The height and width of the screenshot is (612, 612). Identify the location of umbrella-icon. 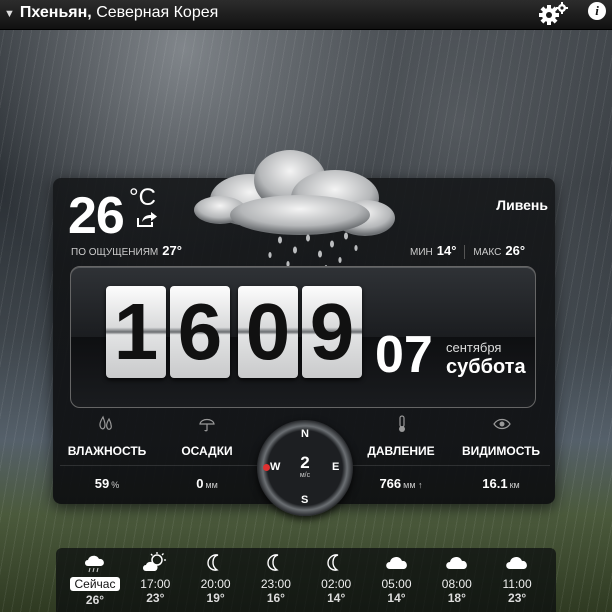
(207, 425).